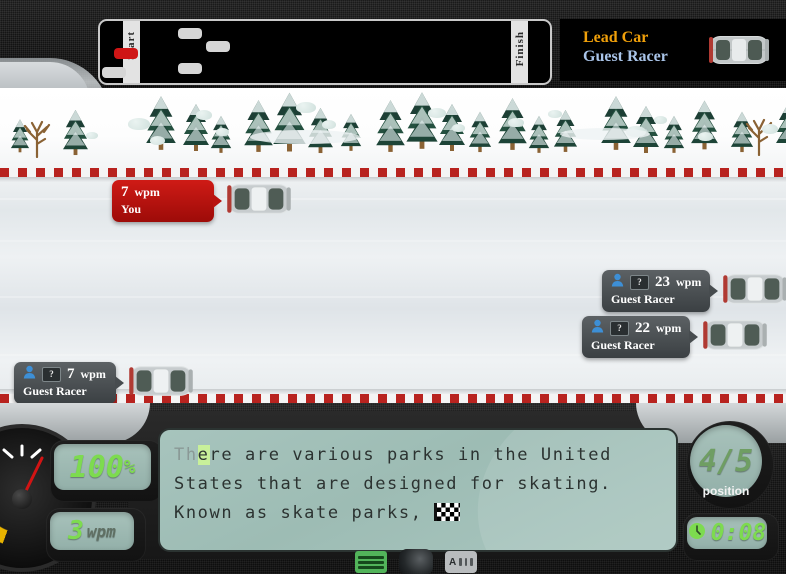 This screenshot has width=786, height=574. I want to click on wpm-unit: wpm, so click(101, 531).